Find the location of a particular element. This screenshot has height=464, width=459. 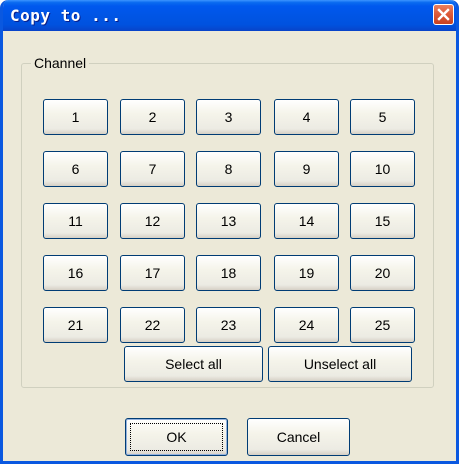

unselect-all-button: Unselect all is located at coordinates (340, 364).